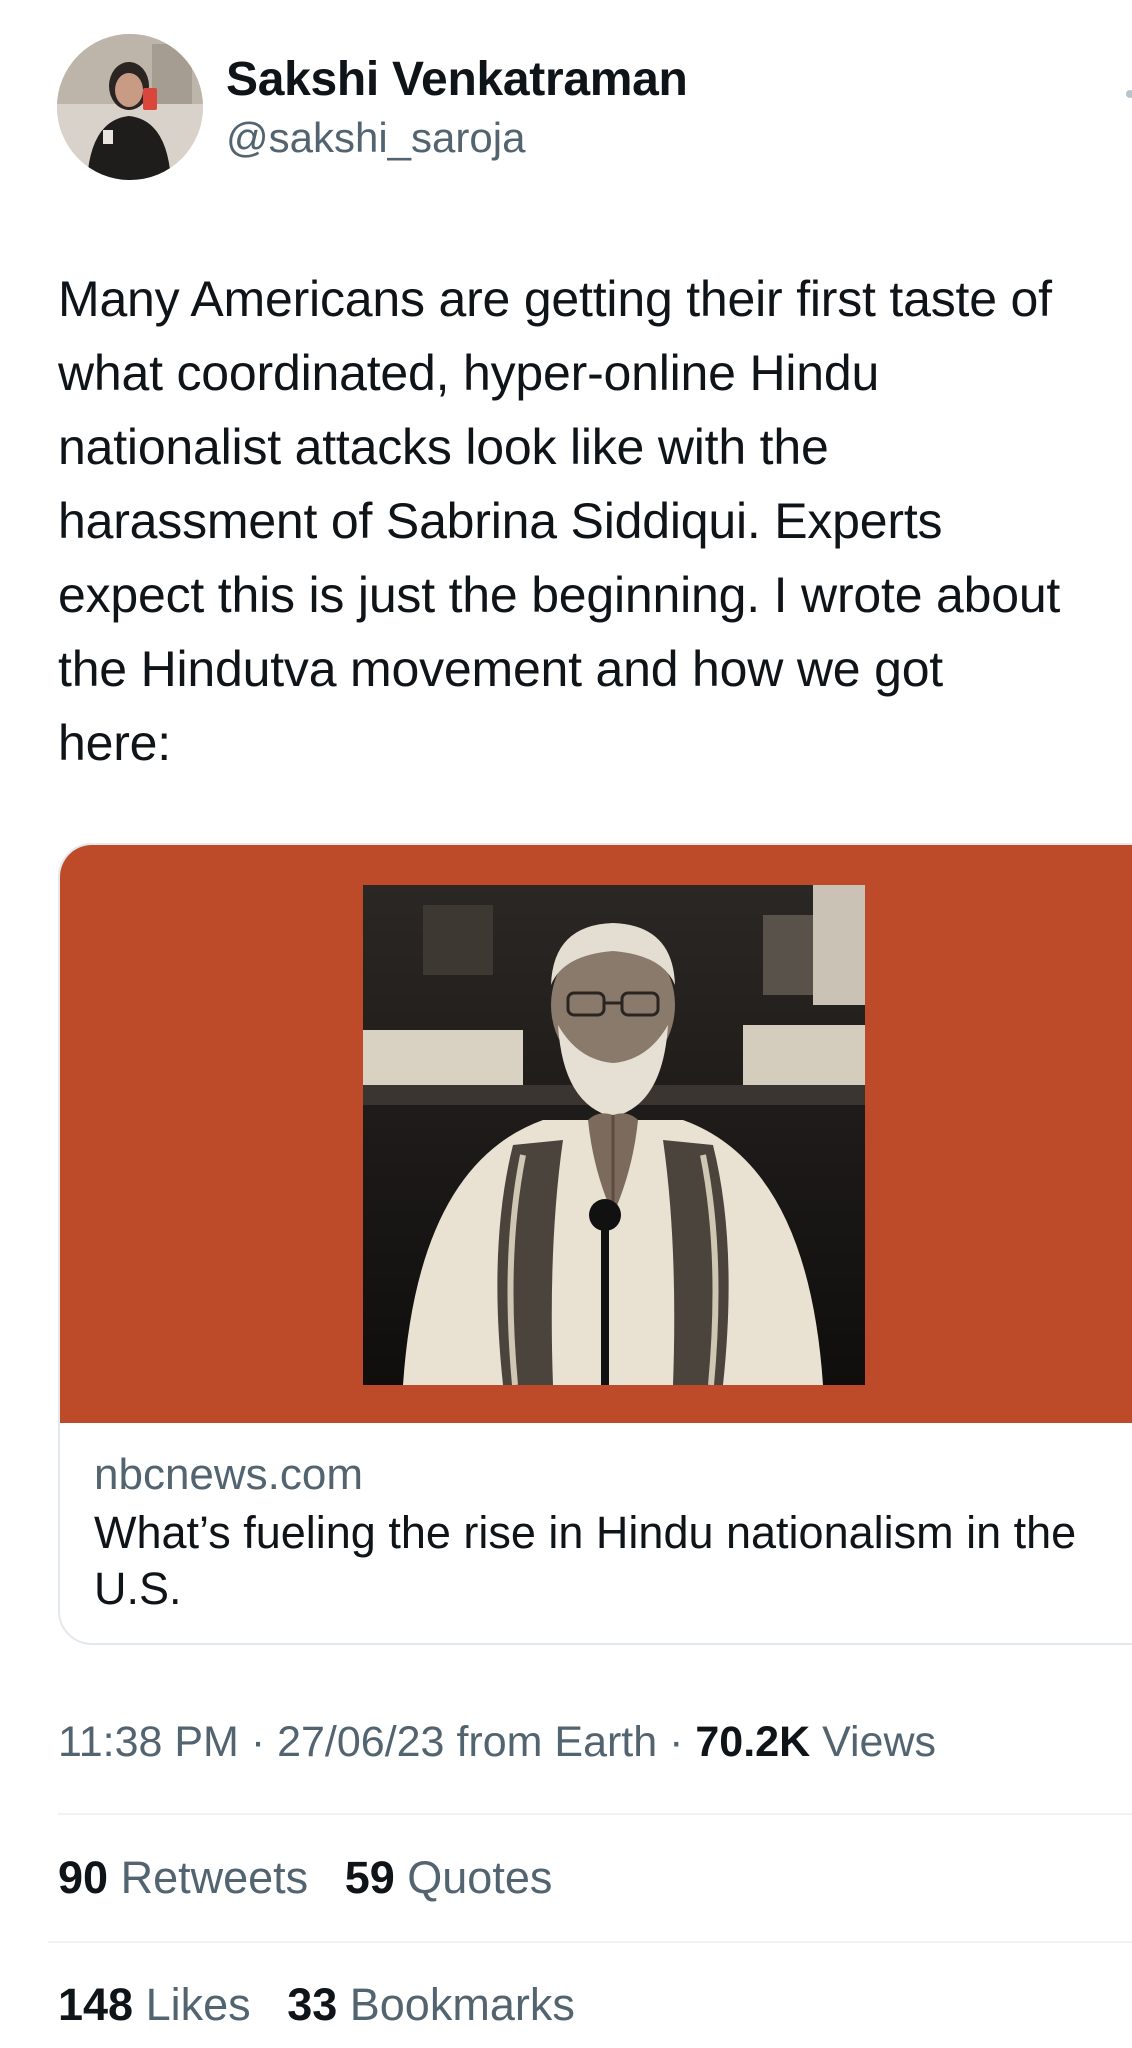 The height and width of the screenshot is (2048, 1132). I want to click on tweet-header: Sakshi Venkatraman @sakshi_saroja, so click(594, 108).